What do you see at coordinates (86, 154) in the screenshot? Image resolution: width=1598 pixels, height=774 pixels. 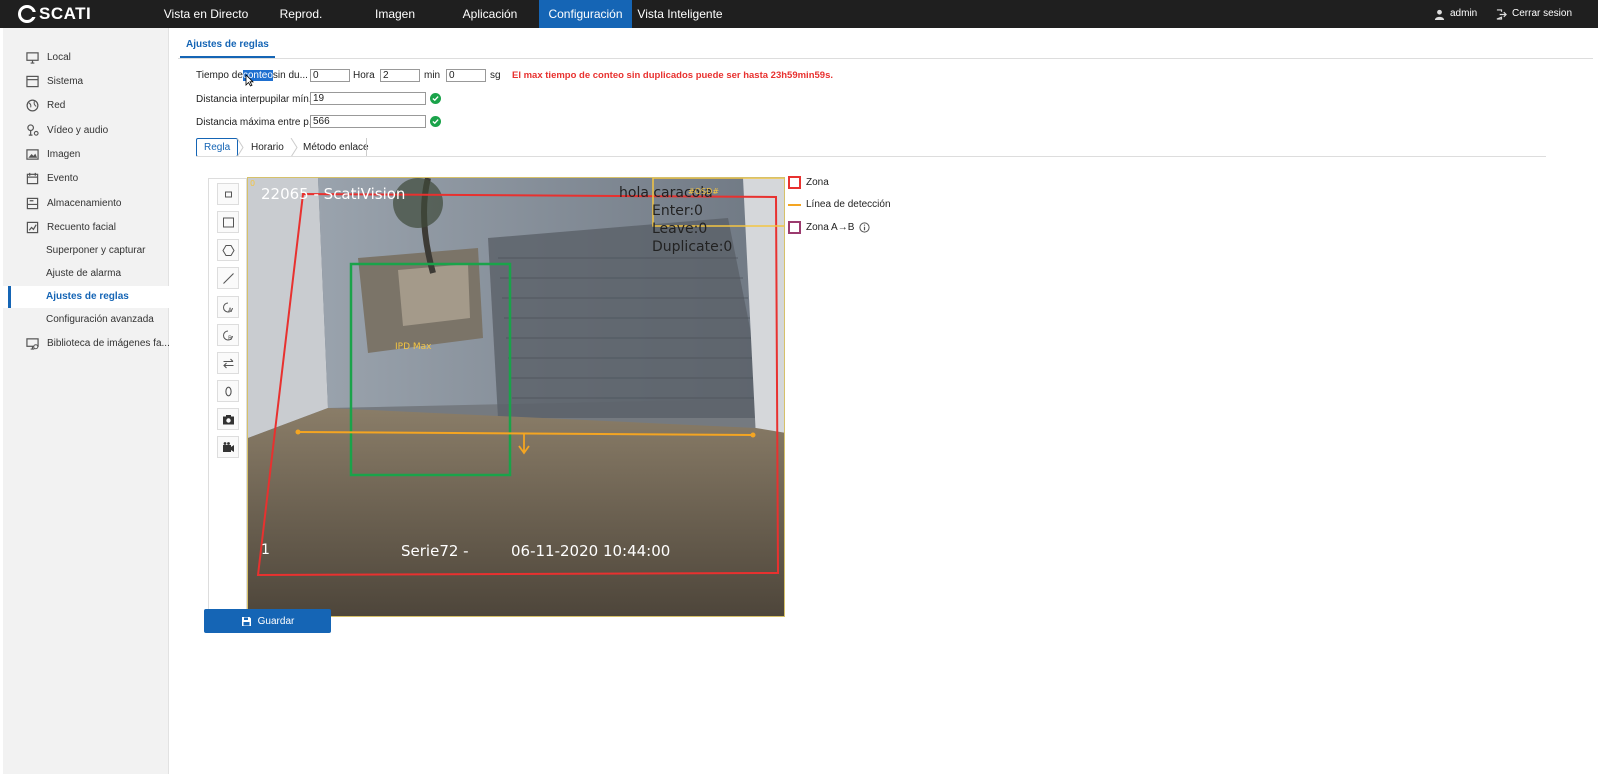 I see `sidebar-item-imagen: Imagen` at bounding box center [86, 154].